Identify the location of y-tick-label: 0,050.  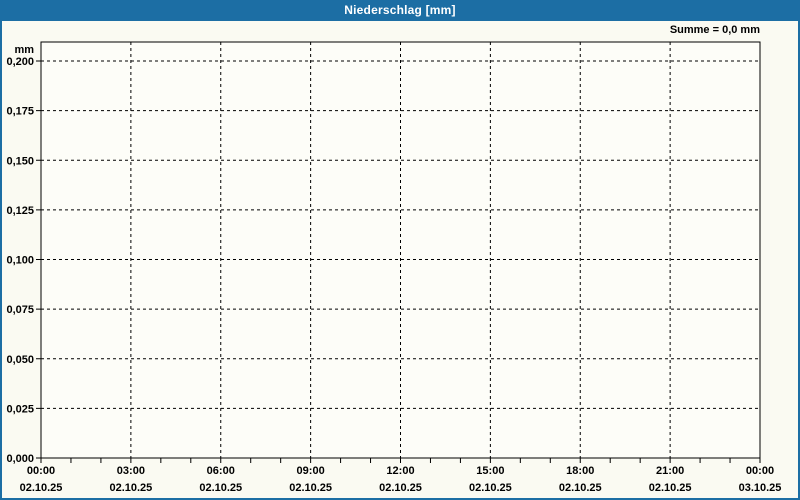
(20, 360).